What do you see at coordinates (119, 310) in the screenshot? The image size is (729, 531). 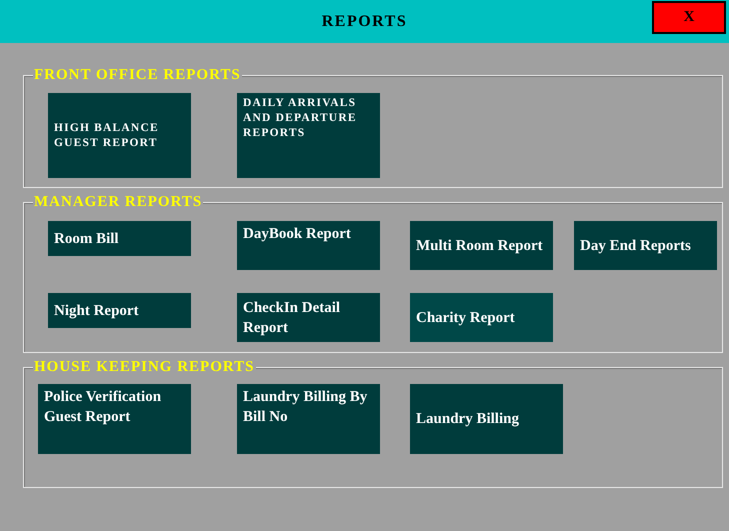 I see `report-button: Night Report` at bounding box center [119, 310].